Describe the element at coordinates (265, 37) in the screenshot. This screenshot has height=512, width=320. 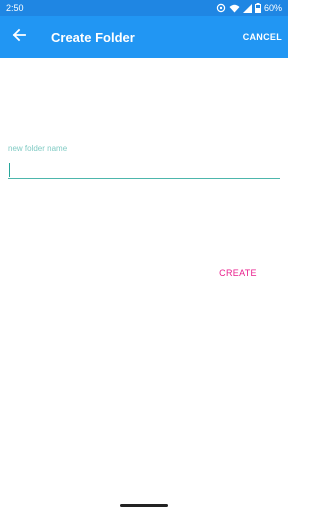
I see `cancel-button: CANCEL` at that location.